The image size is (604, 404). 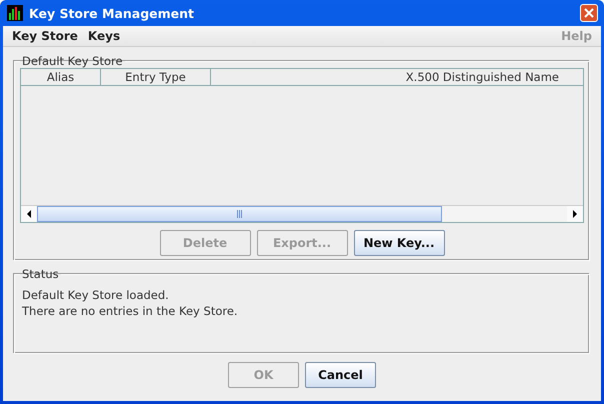 I want to click on menu-item: Key Store, so click(x=45, y=36).